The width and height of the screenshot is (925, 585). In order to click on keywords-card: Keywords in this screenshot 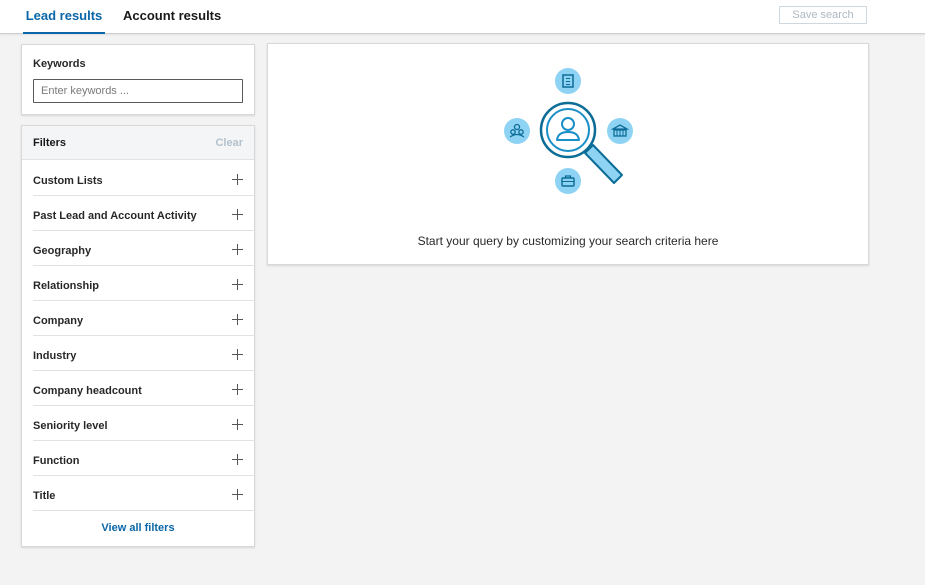, I will do `click(138, 79)`.